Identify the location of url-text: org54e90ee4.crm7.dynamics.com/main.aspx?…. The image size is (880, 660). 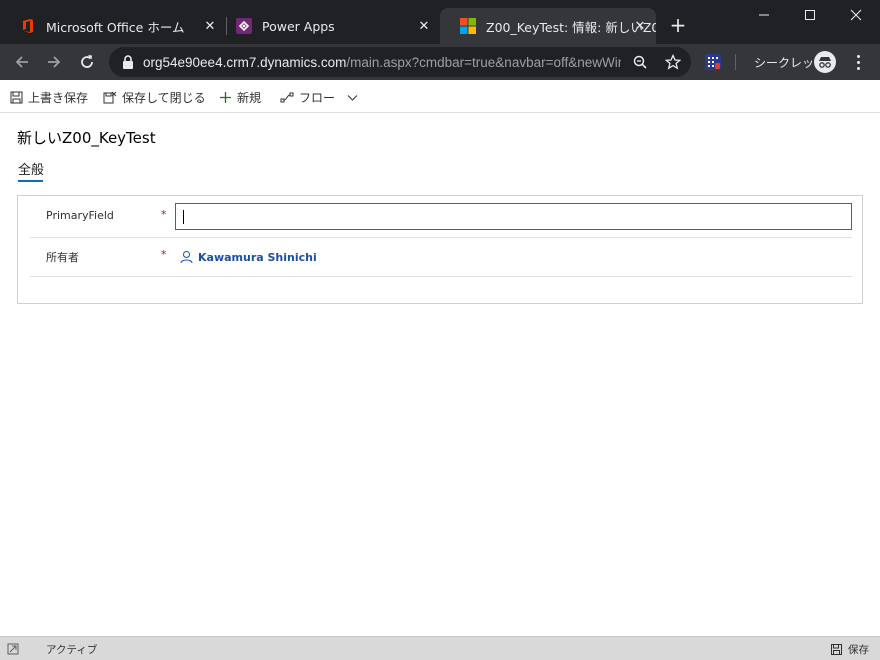
(382, 62).